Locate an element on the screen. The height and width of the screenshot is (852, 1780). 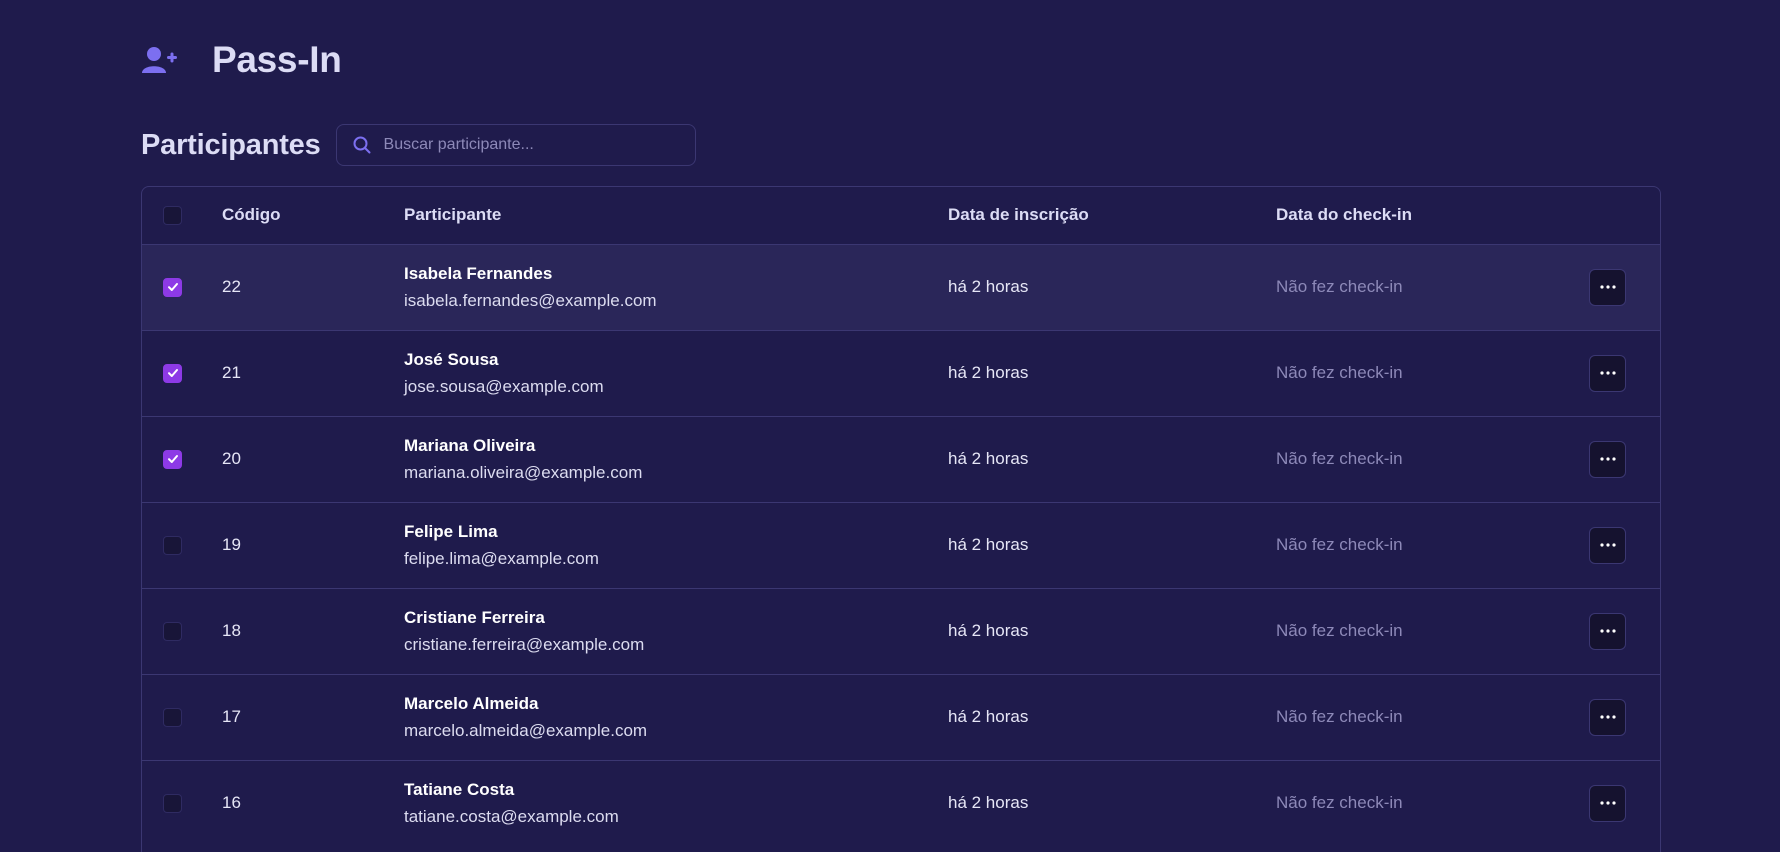
column-header-actions is located at coordinates (1621, 216).